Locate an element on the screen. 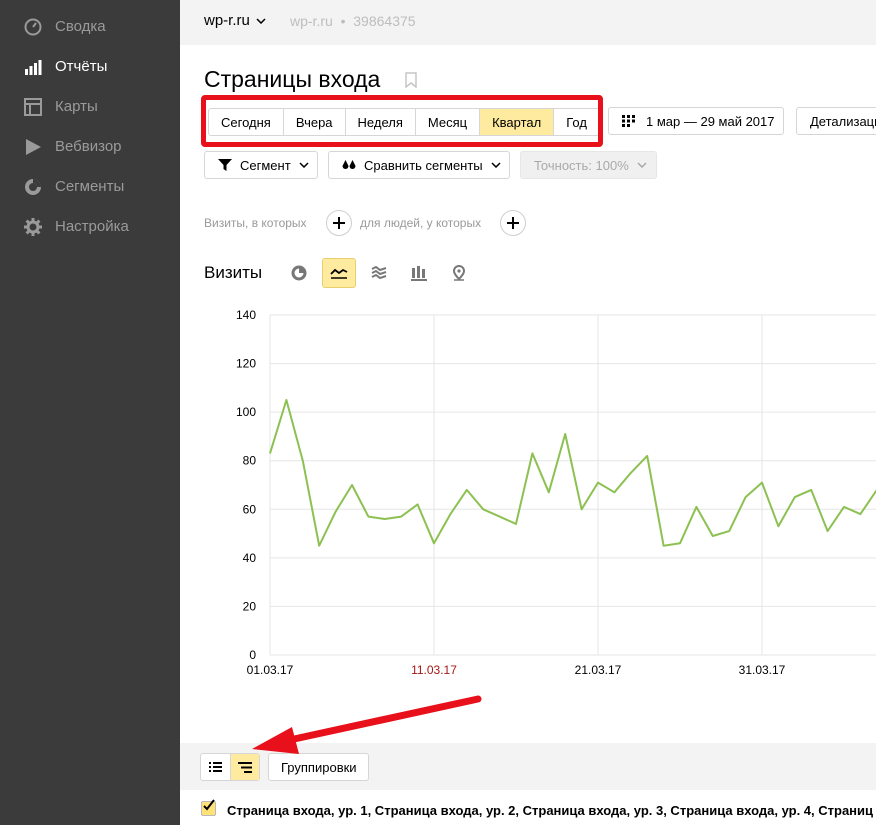 This screenshot has height=825, width=876. x-tick-label: 01.03.17 is located at coordinates (270, 670).